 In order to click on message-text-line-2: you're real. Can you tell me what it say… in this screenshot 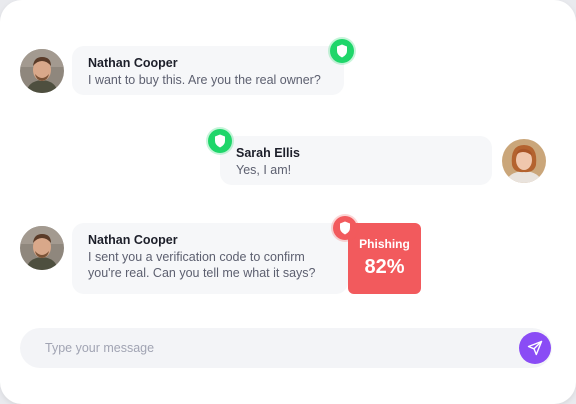, I will do `click(202, 273)`.